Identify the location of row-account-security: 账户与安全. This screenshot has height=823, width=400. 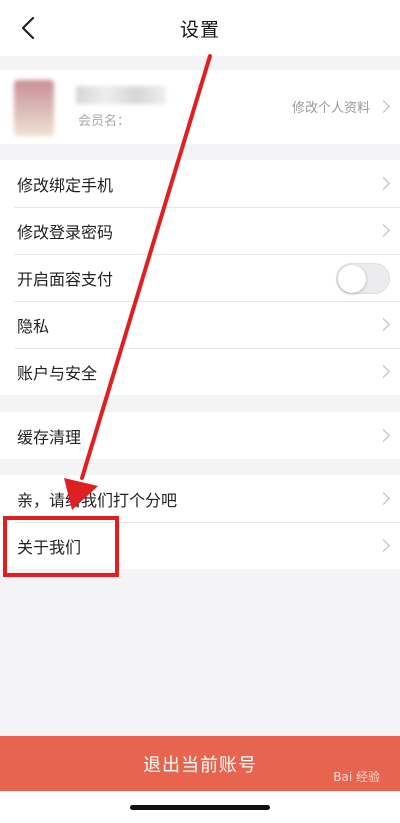
(200, 371).